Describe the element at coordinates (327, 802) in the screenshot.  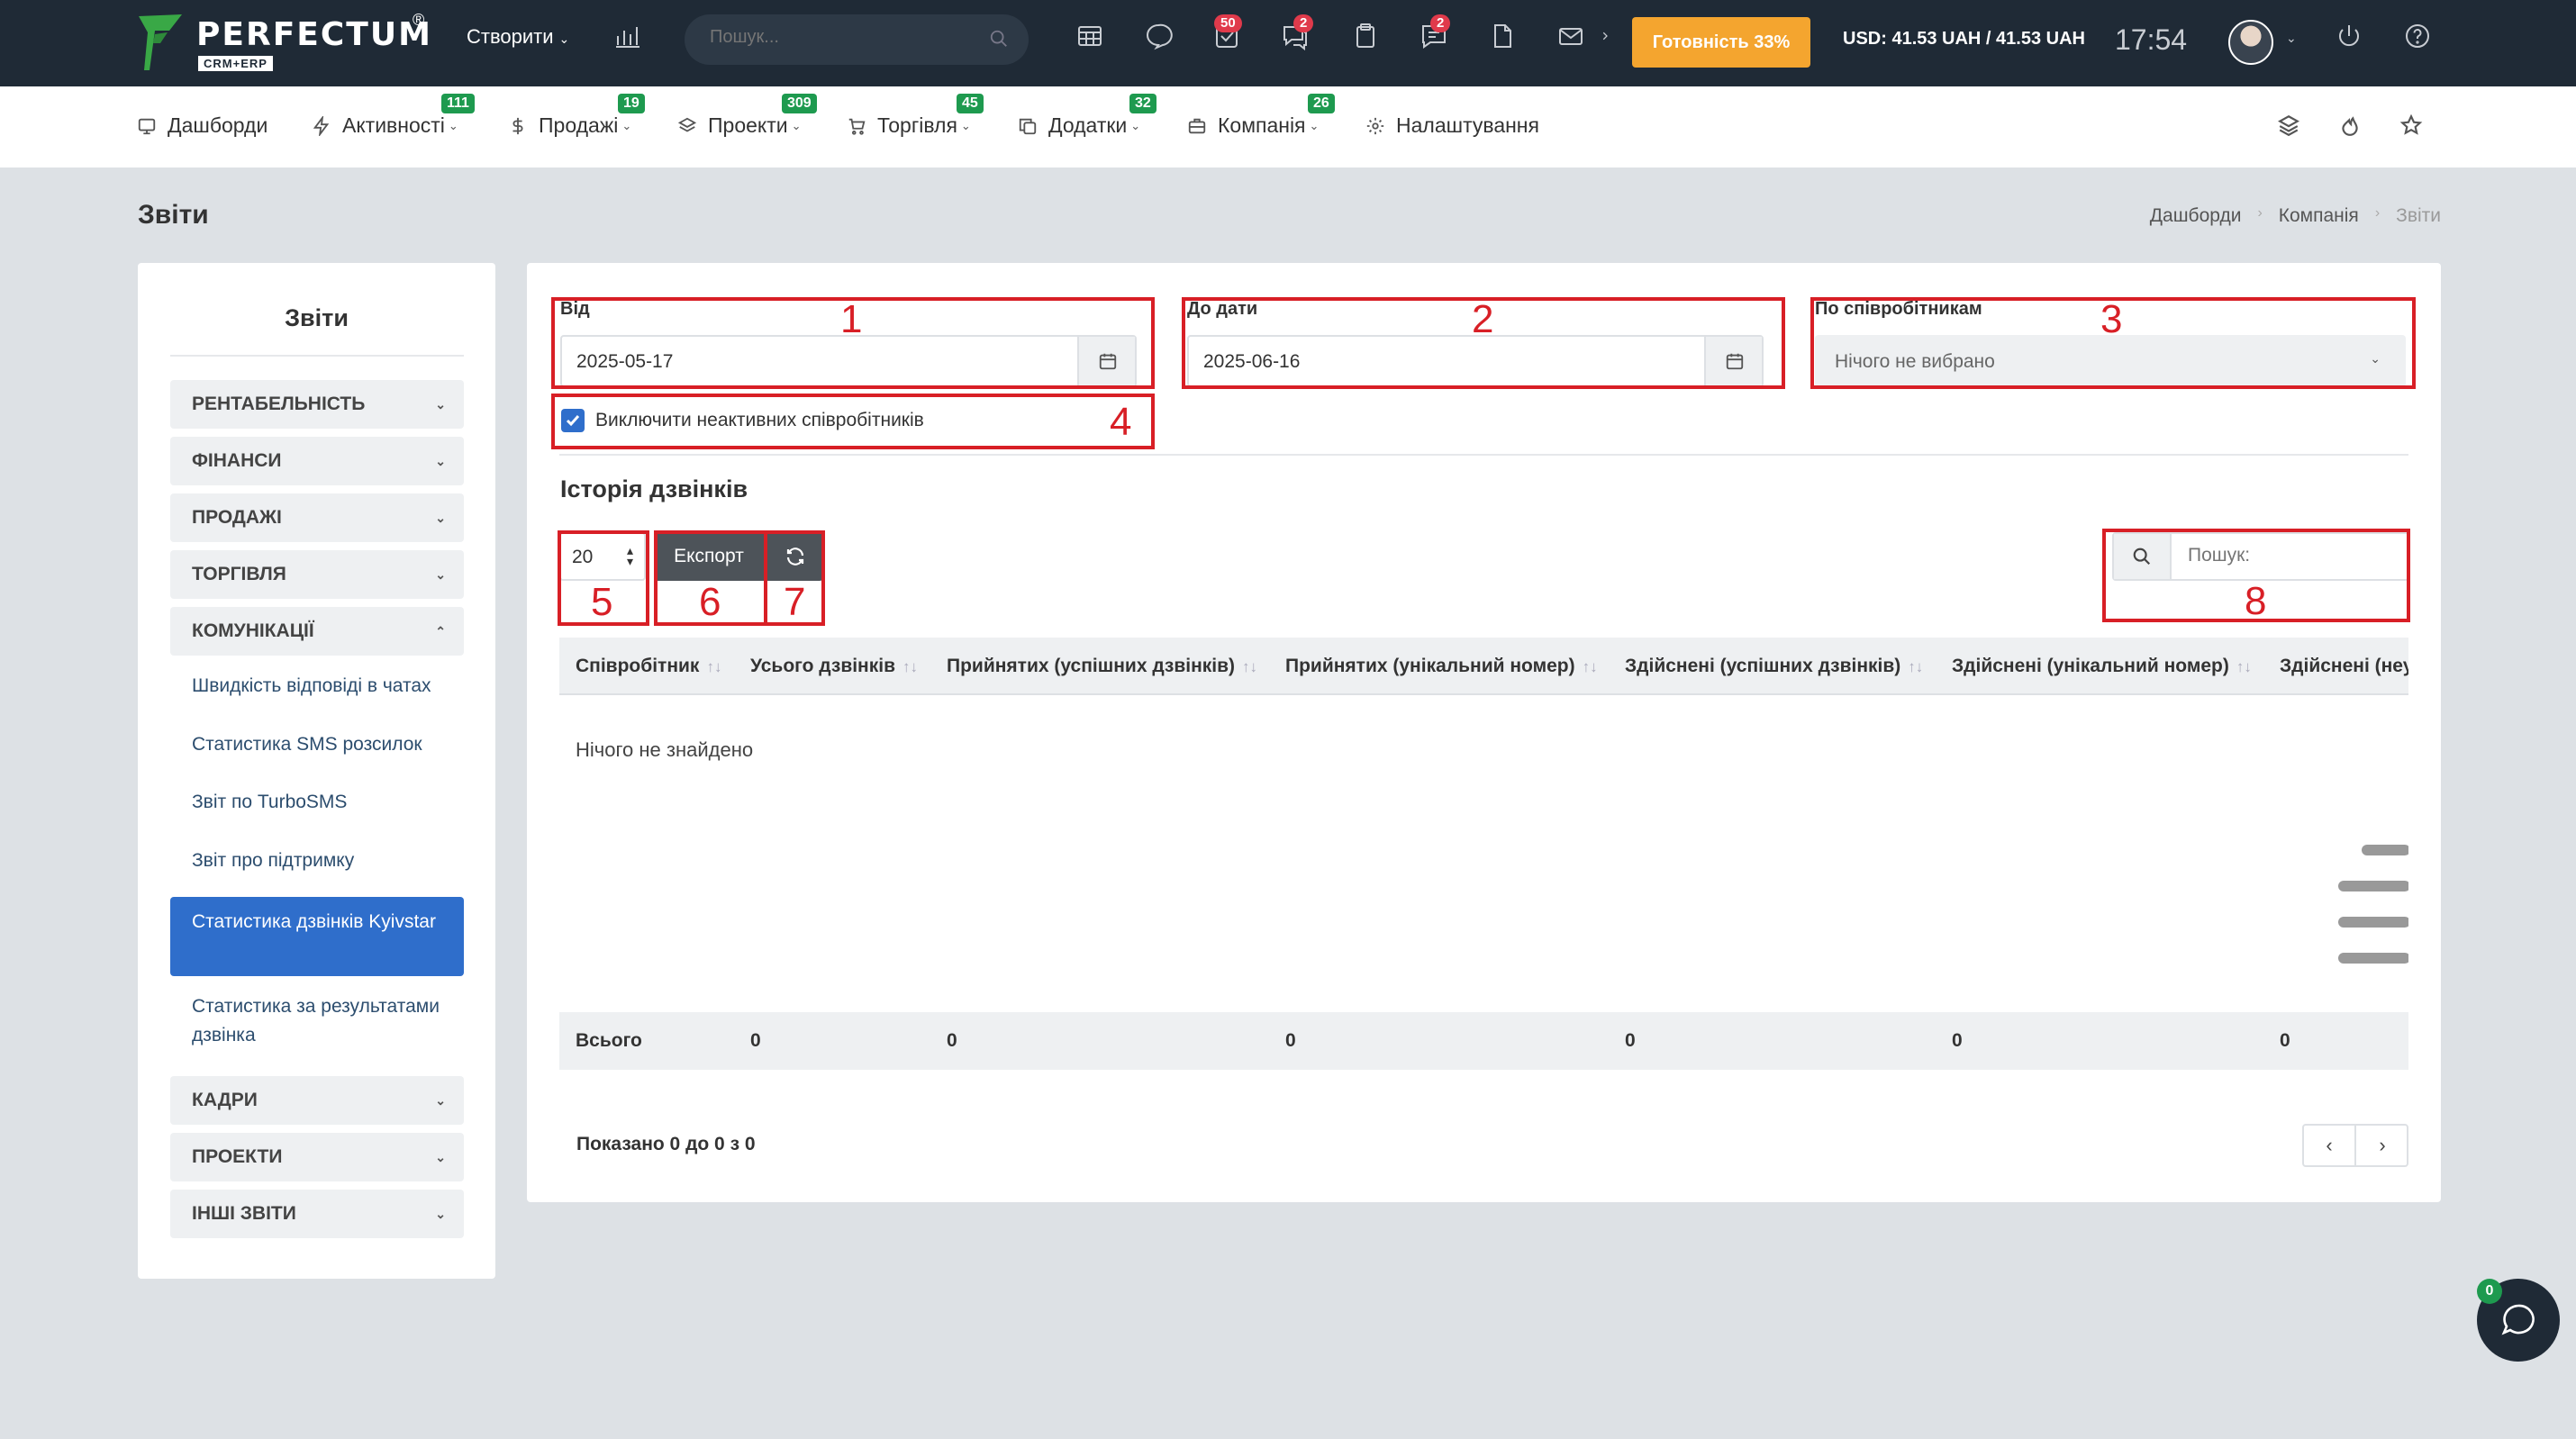
I see `sidebar-link-turbosms: Звіт по TurboSMS` at that location.